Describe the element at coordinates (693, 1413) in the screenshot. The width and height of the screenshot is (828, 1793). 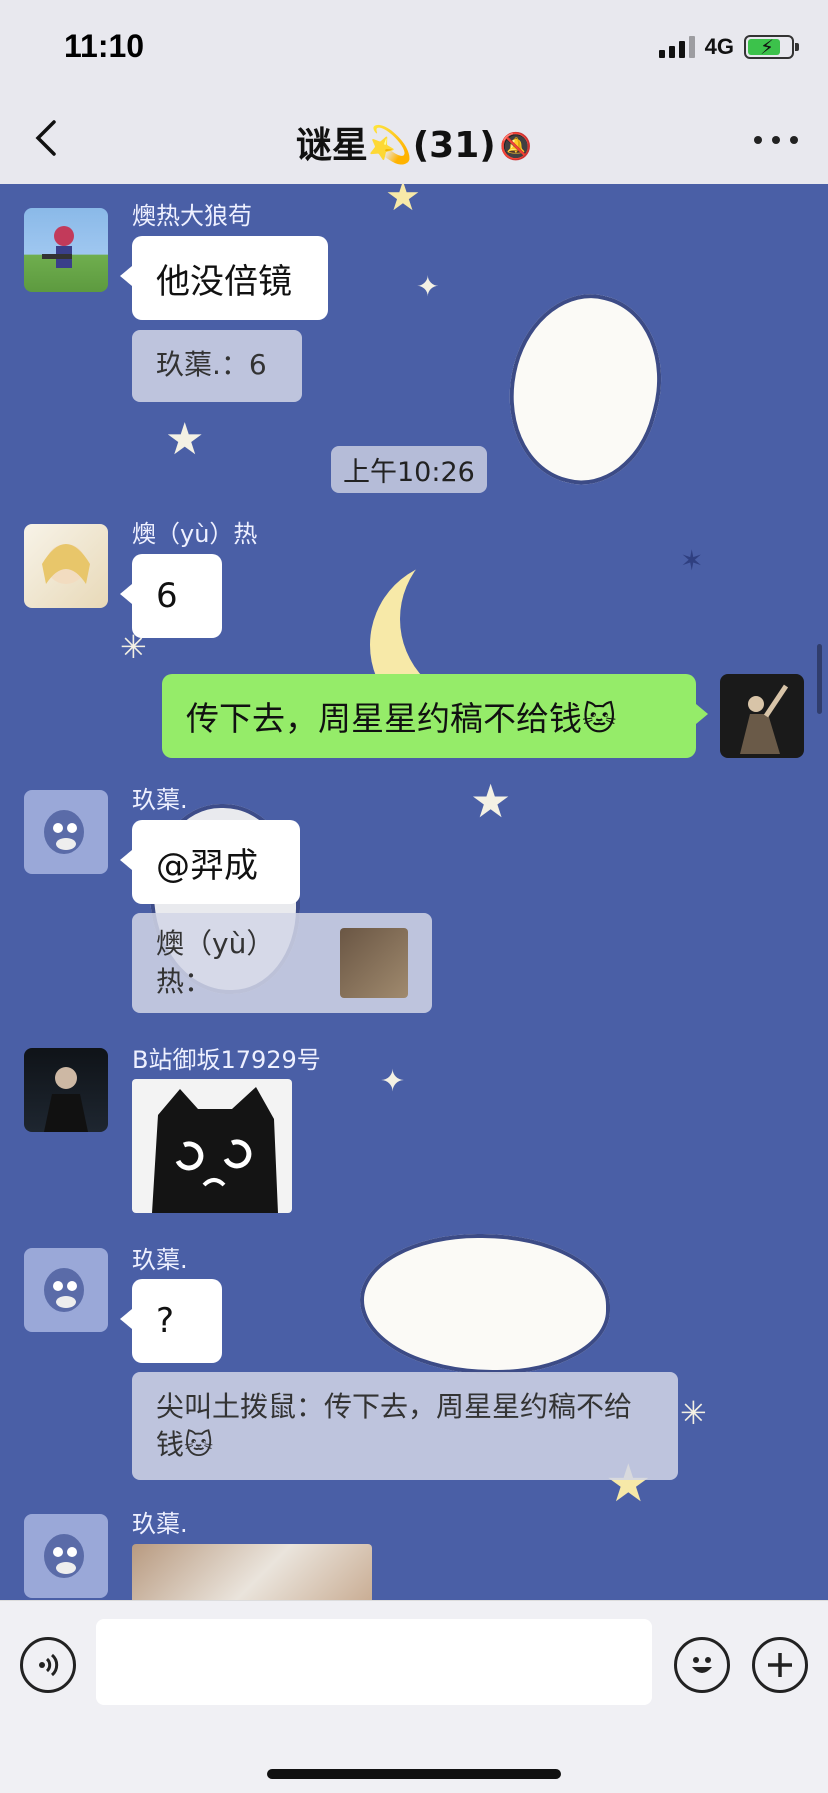
I see `star-decoration: ✳` at that location.